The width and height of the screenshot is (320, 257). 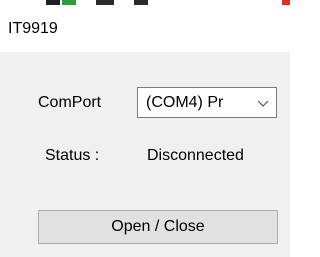 I want to click on window-title: IT9919, so click(x=33, y=28).